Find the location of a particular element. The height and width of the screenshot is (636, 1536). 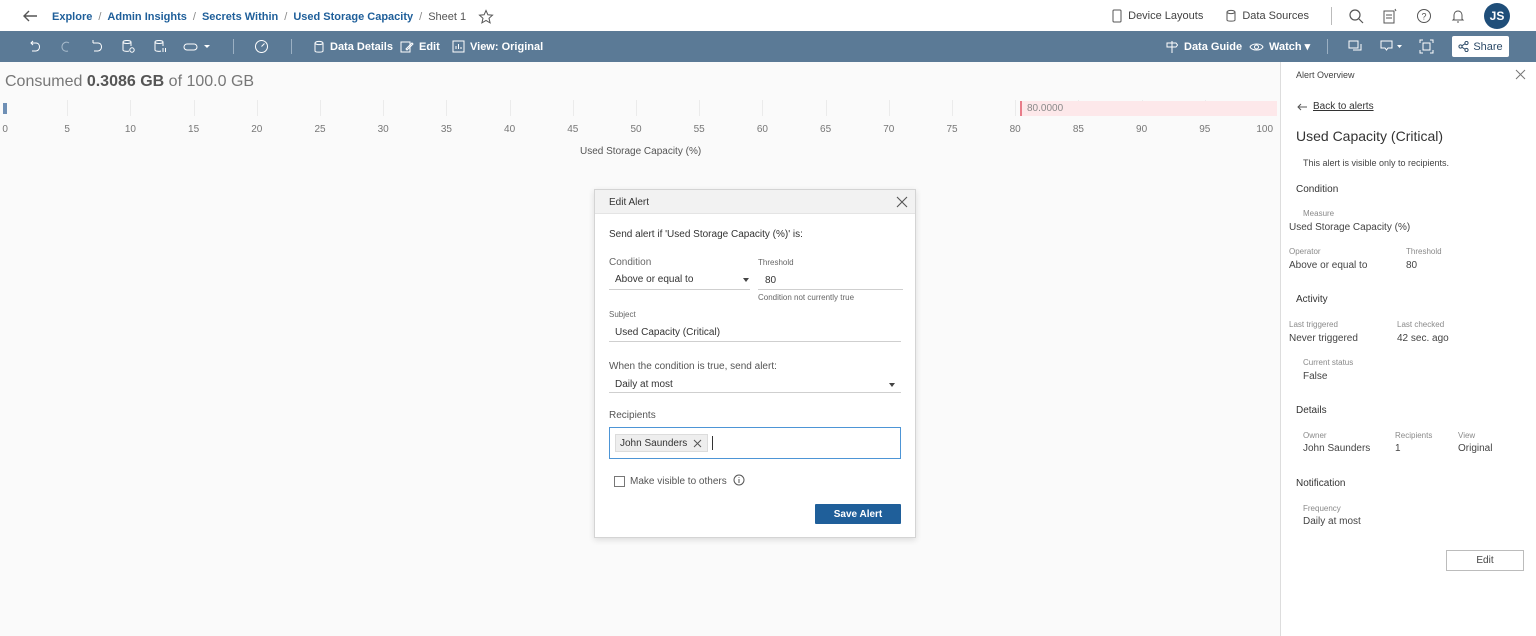

user-avatar: JS is located at coordinates (1497, 15).